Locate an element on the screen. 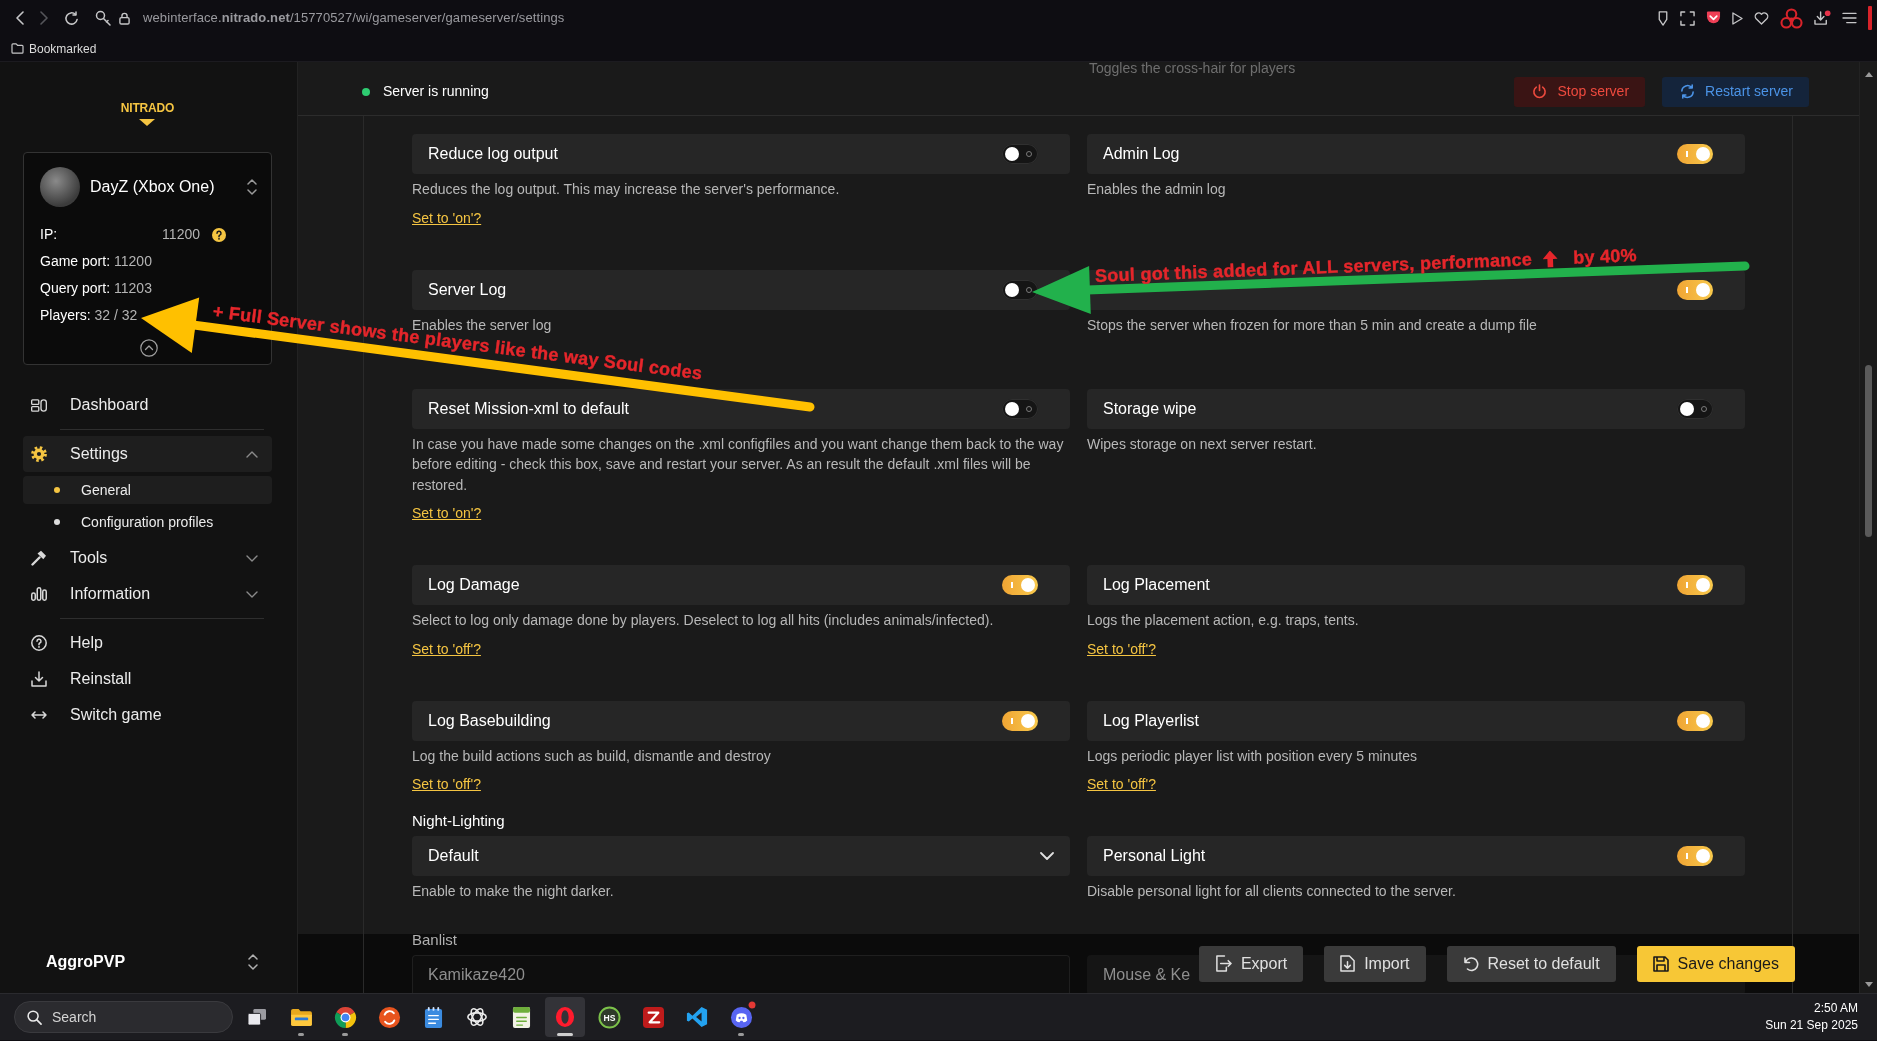 This screenshot has height=1041, width=1877. nav-item: Switch game is located at coordinates (147, 715).